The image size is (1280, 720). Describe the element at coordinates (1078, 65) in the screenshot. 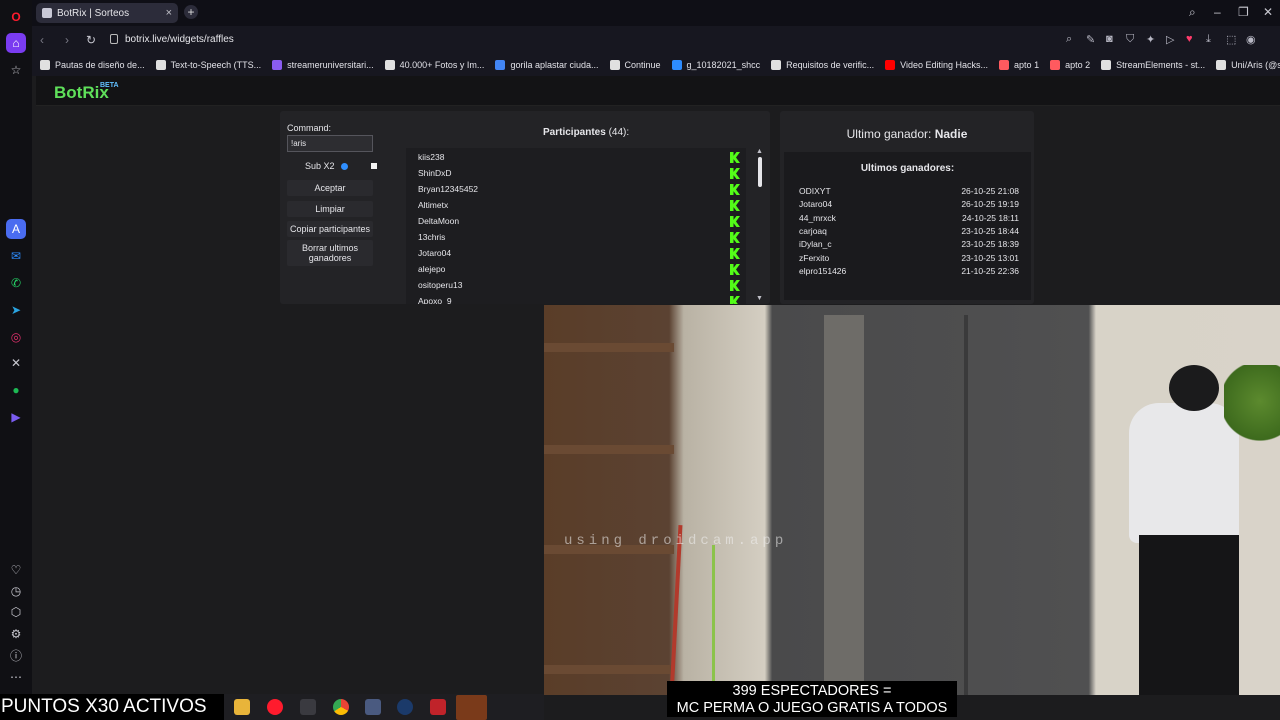

I see `bookmark-label: apto 2` at that location.